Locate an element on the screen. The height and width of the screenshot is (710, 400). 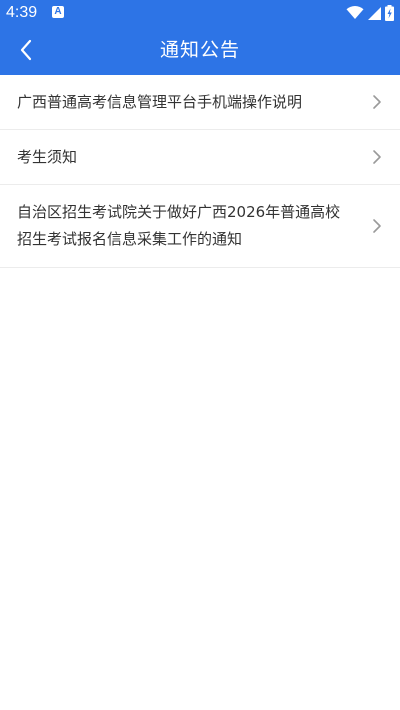
app-bar: 通知公告 is located at coordinates (200, 50).